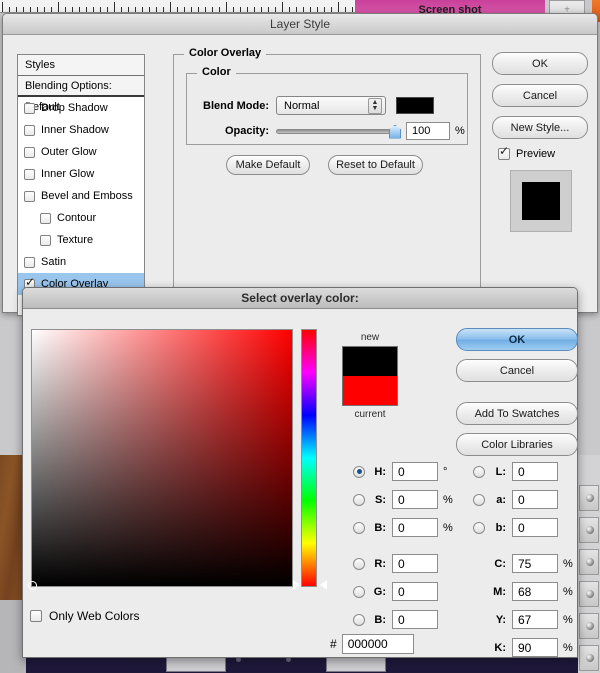  What do you see at coordinates (395, 131) in the screenshot?
I see `opacity-slider-knob` at bounding box center [395, 131].